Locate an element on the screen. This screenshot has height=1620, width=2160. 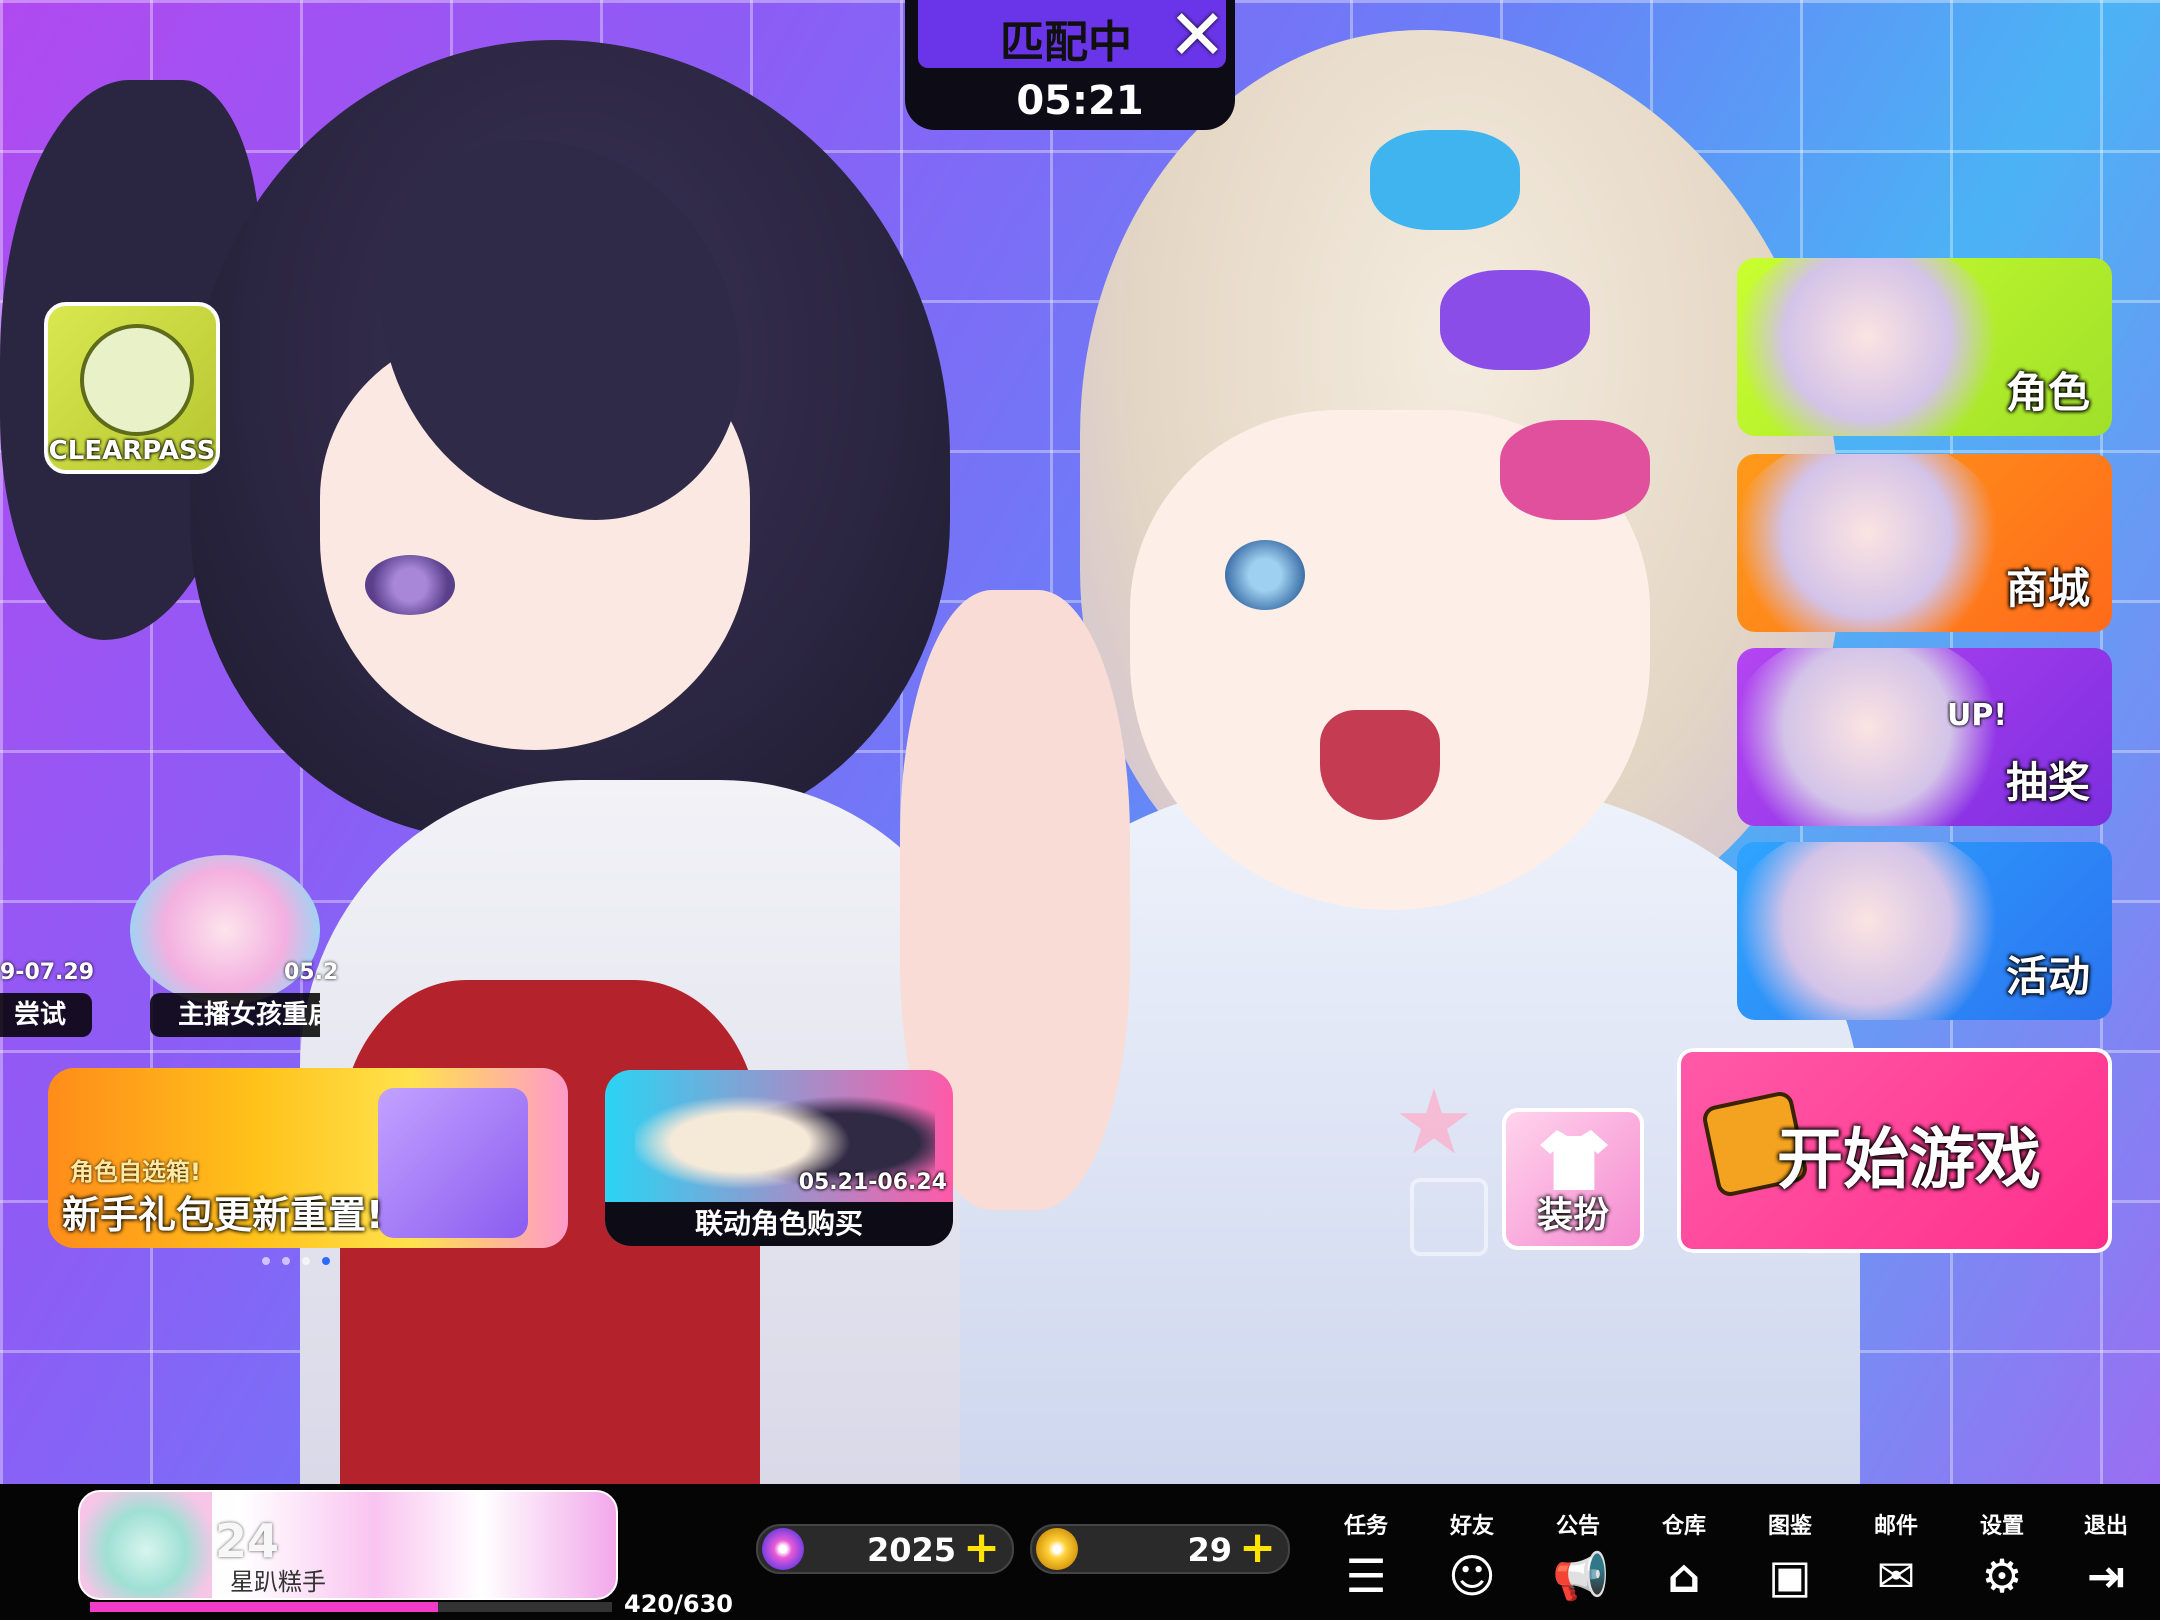
menu-event-label: 活动 is located at coordinates (2047, 976).